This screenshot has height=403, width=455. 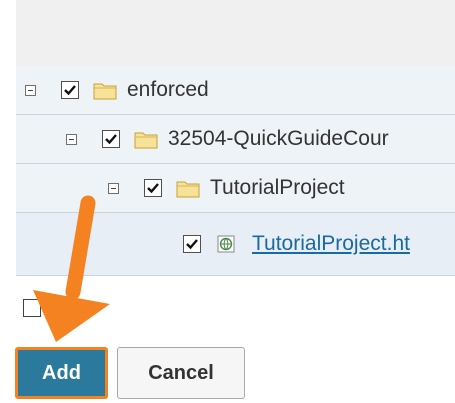 What do you see at coordinates (278, 138) in the screenshot?
I see `row-label-quickguide: 32504-QuickGuideCour` at bounding box center [278, 138].